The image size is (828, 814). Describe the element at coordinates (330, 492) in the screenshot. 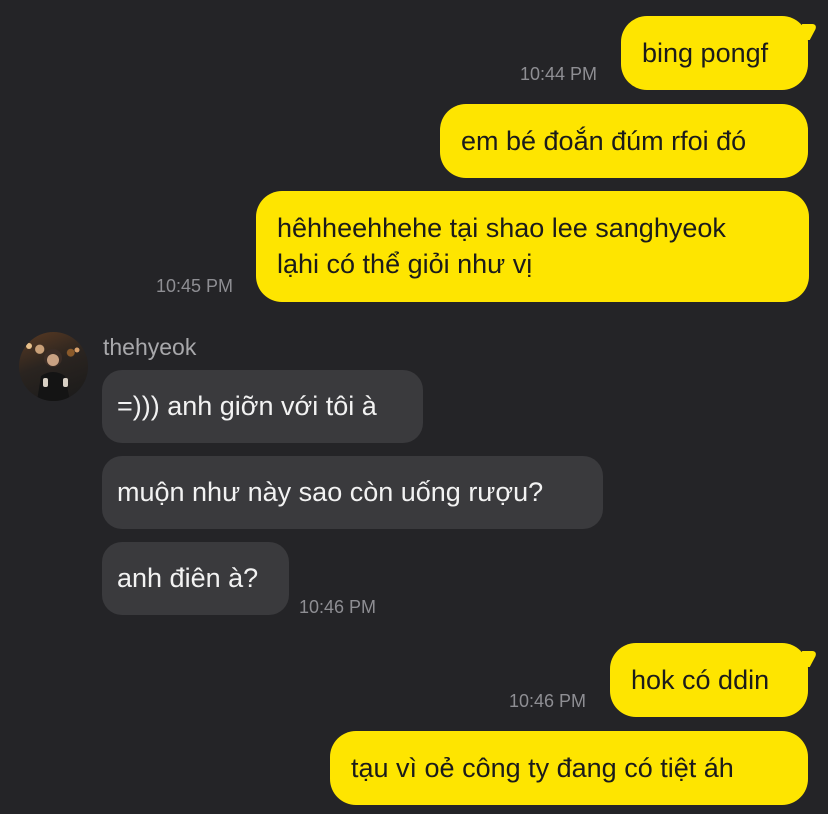

I see `message-text: muộn như này sao còn uống rượu?` at that location.